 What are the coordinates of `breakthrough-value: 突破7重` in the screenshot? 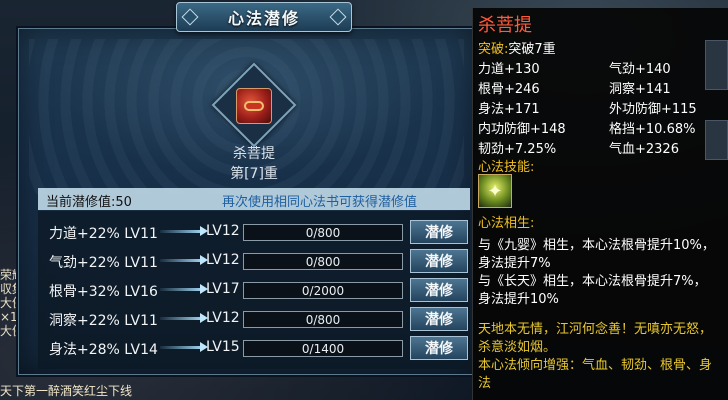 It's located at (532, 49).